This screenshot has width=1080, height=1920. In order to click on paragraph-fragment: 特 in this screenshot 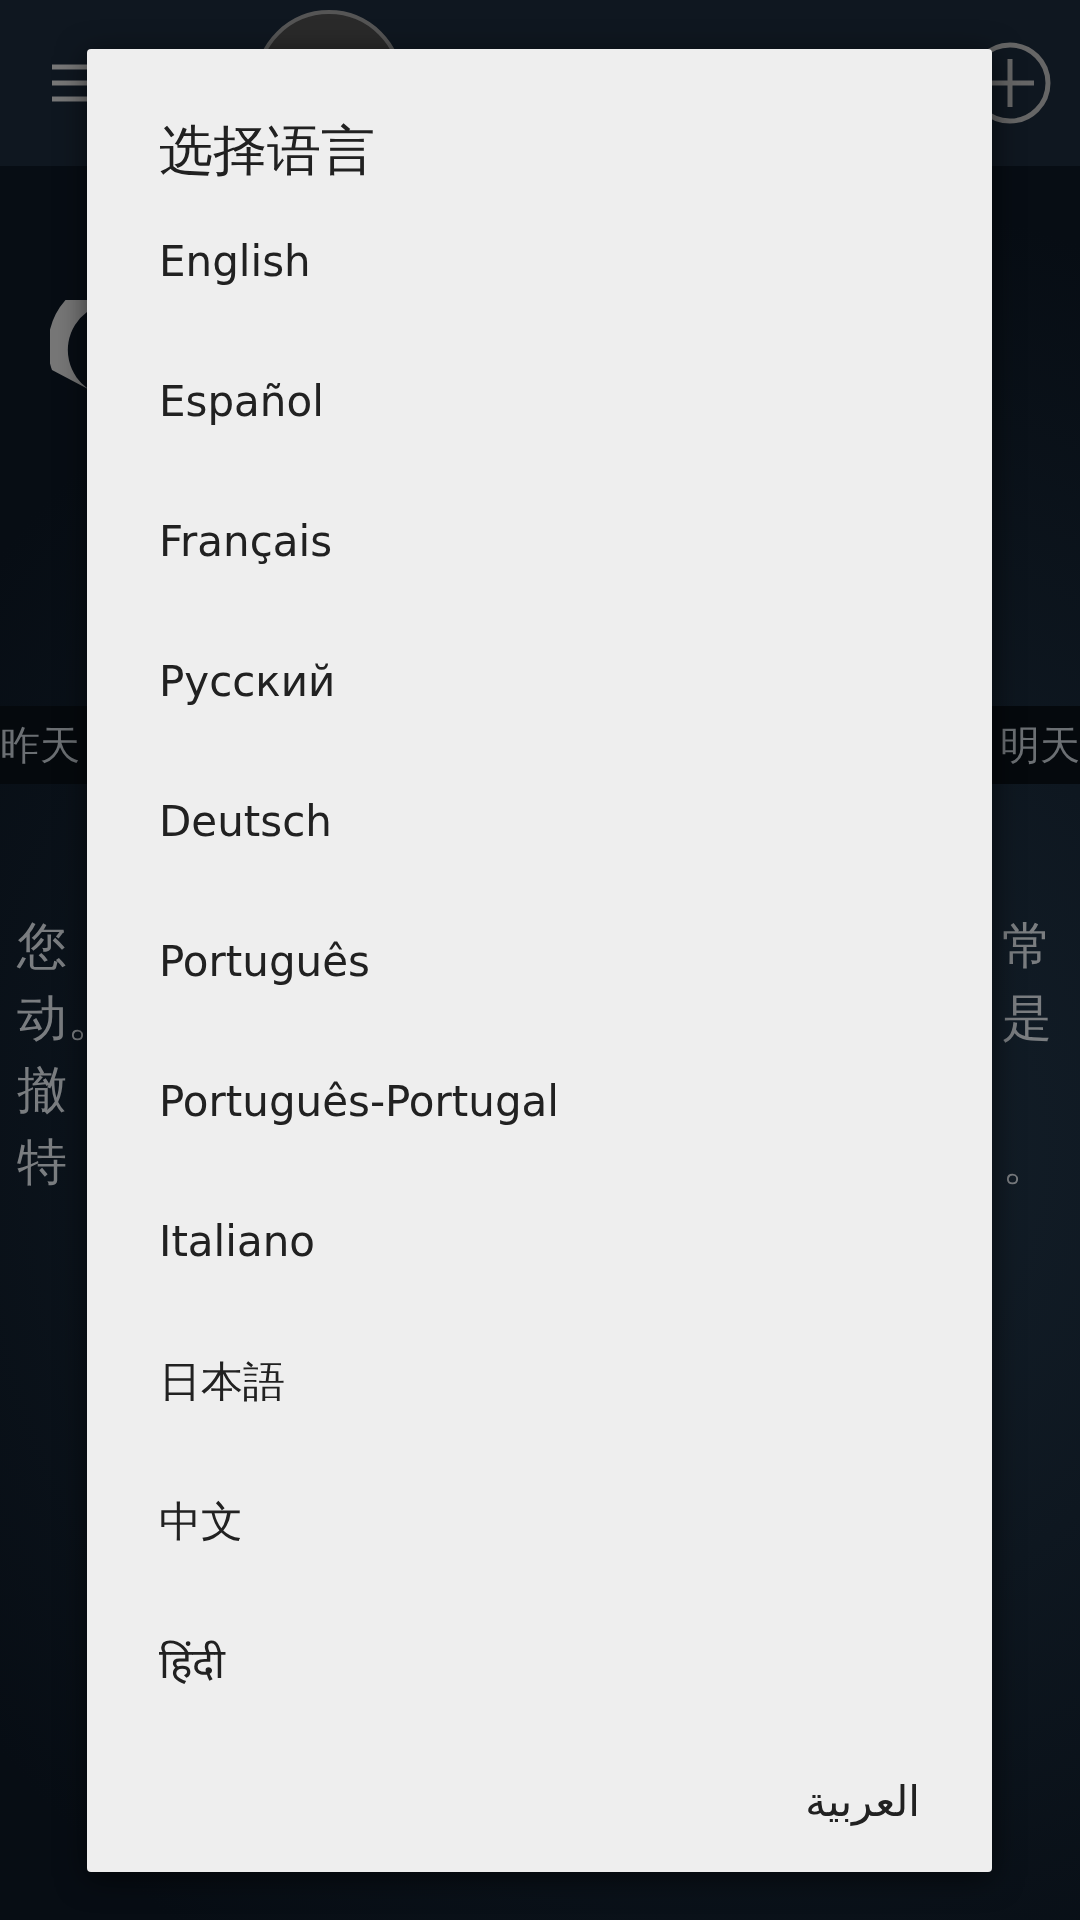, I will do `click(42, 1162)`.